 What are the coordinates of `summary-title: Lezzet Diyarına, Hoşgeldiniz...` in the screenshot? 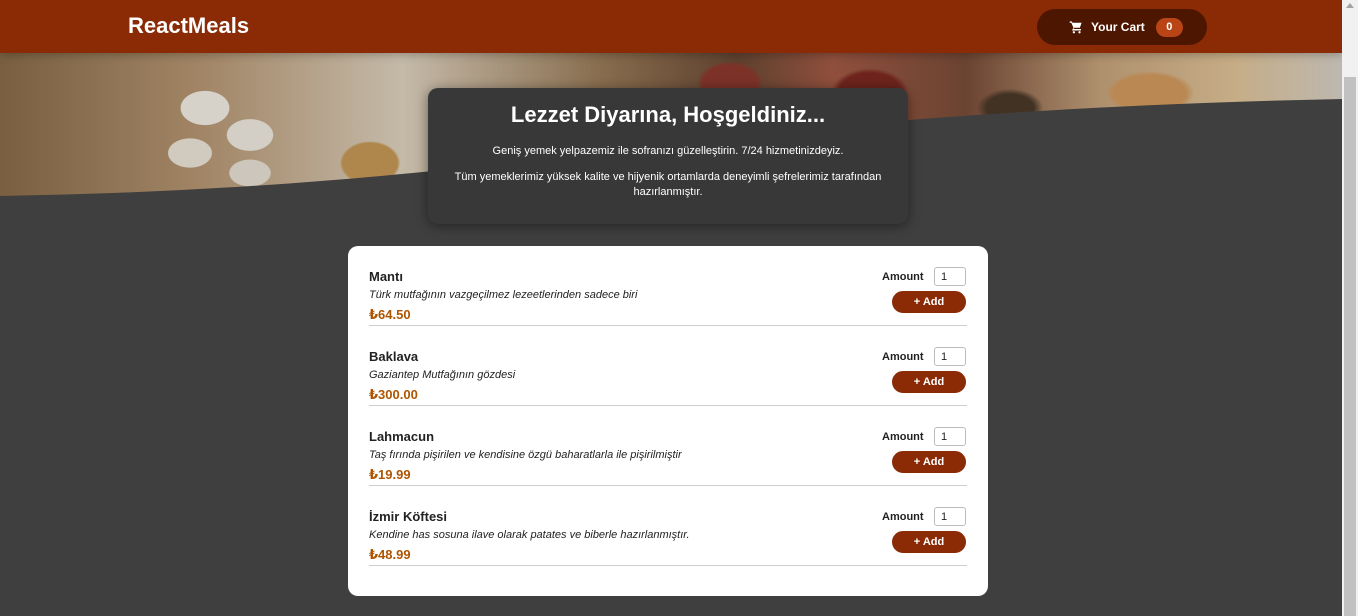 It's located at (668, 114).